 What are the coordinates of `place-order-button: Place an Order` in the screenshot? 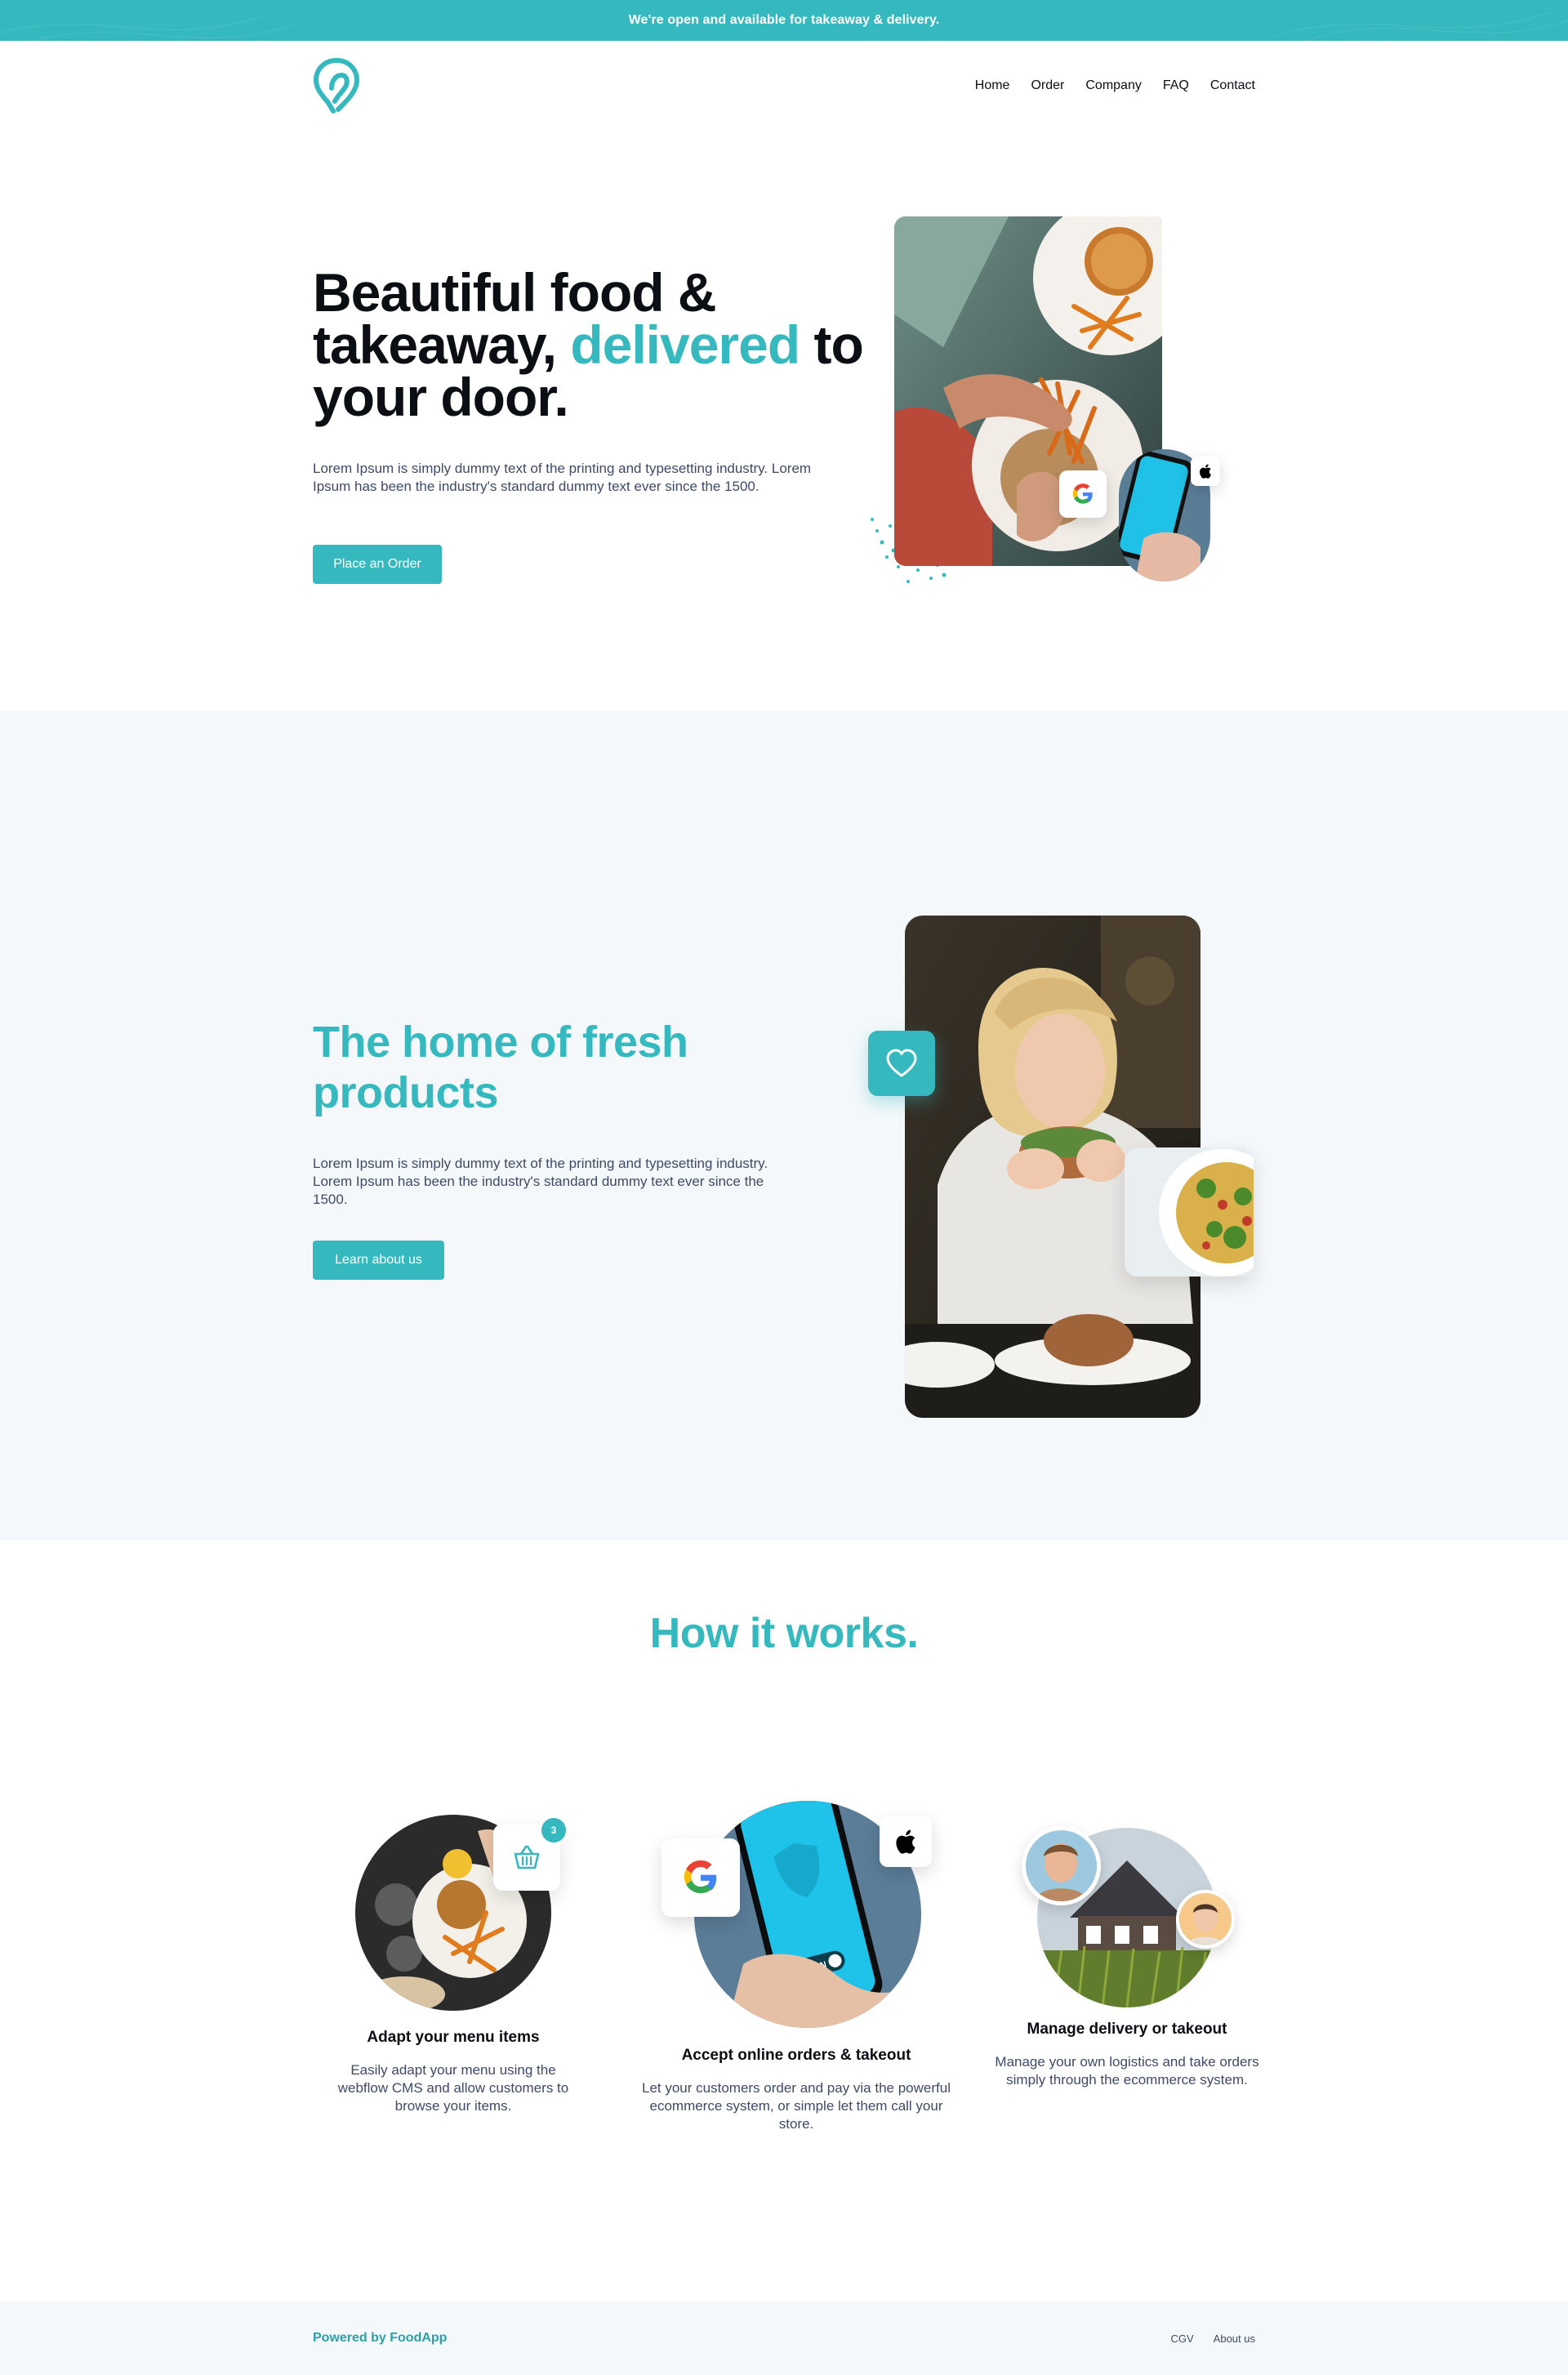 It's located at (377, 564).